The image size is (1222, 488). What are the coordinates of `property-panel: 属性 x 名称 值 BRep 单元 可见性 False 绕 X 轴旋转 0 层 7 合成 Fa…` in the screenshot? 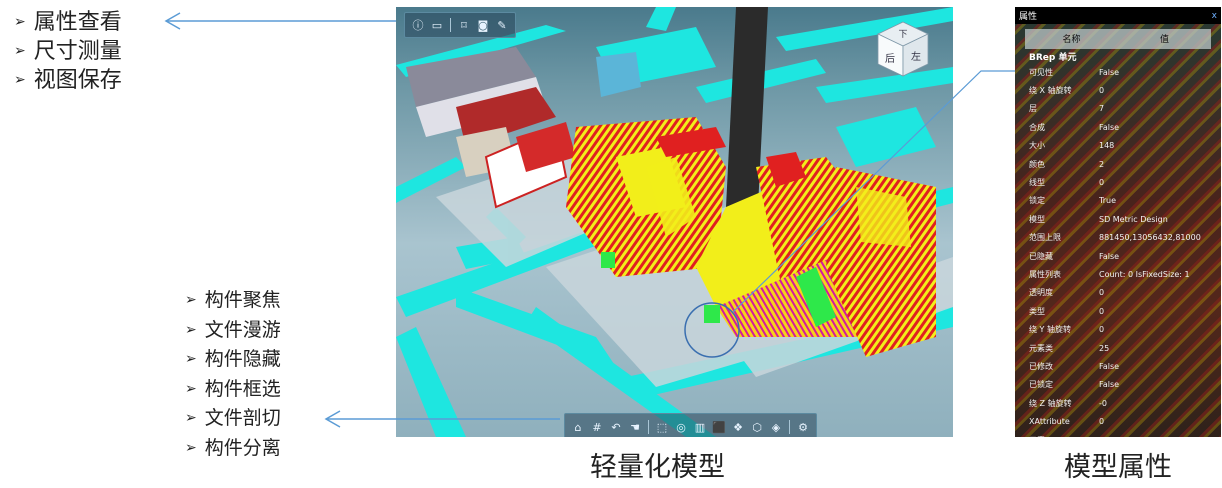 It's located at (1118, 222).